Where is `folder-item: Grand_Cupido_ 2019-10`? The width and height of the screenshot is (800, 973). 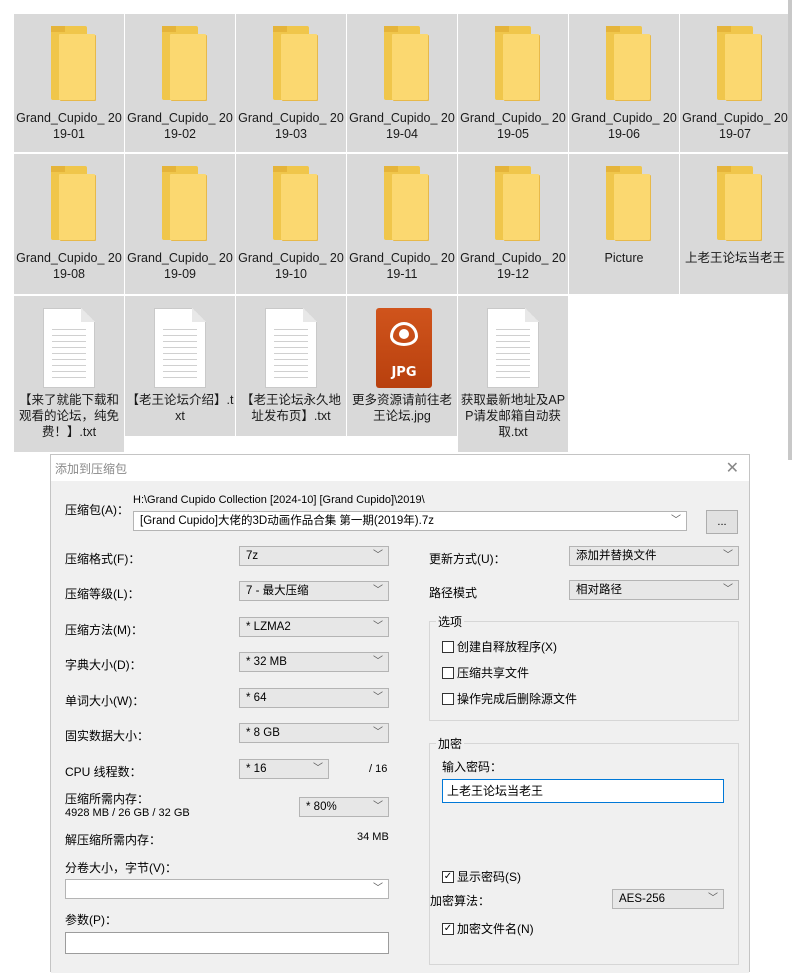
folder-item: Grand_Cupido_ 2019-10 is located at coordinates (291, 224).